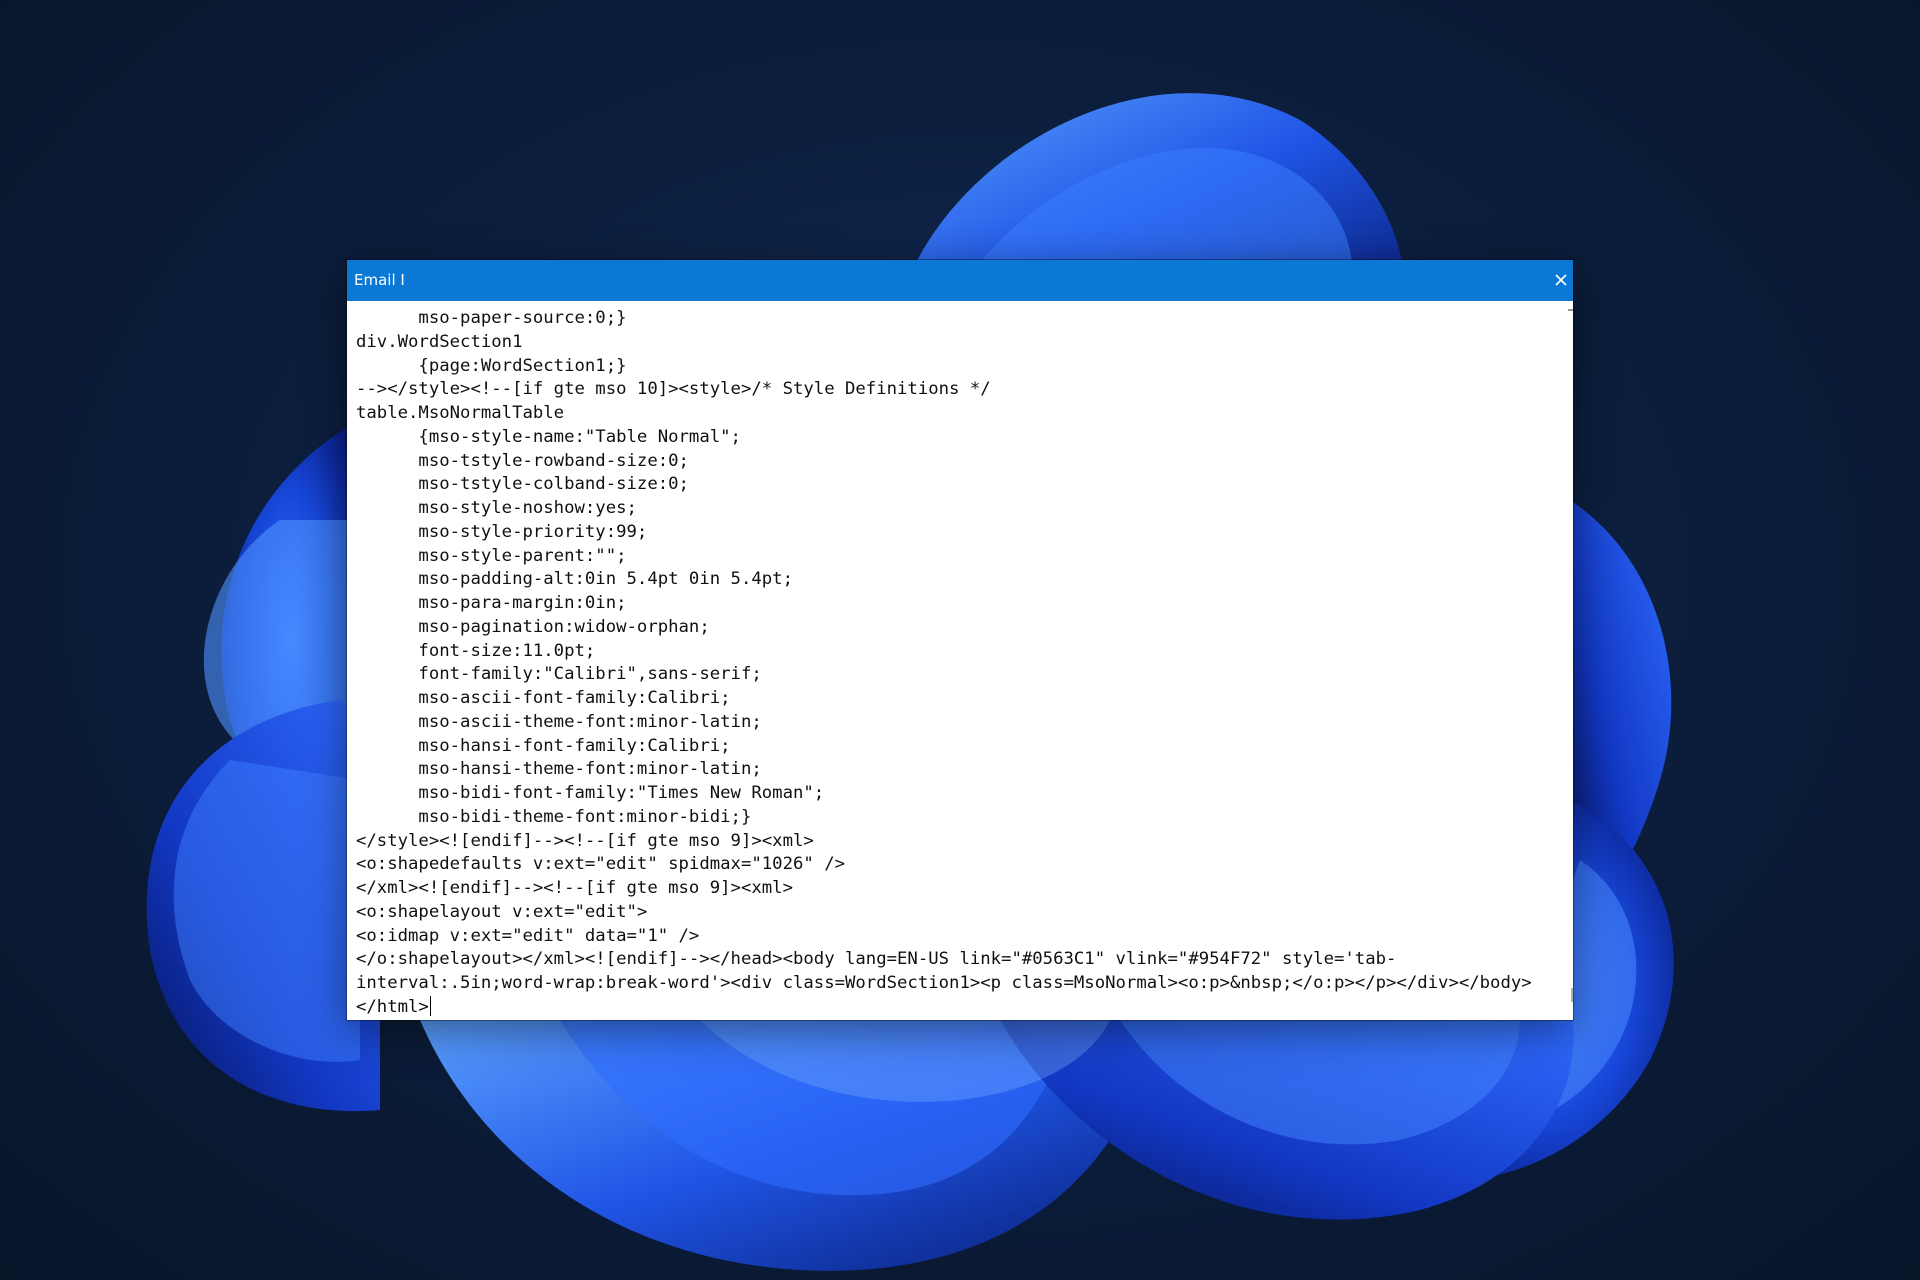 The height and width of the screenshot is (1280, 1920). What do you see at coordinates (1572, 995) in the screenshot?
I see `scrollbar-bottom-marker` at bounding box center [1572, 995].